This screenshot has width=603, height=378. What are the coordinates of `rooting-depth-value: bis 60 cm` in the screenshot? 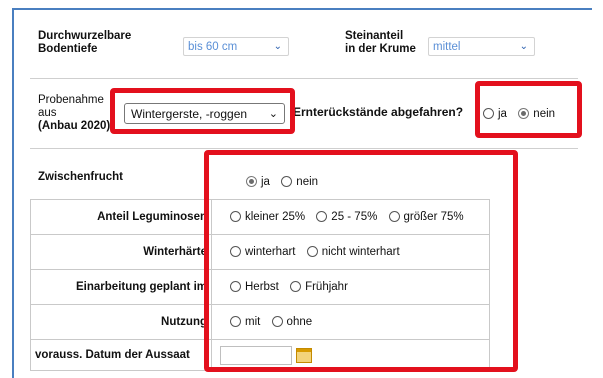 It's located at (213, 47).